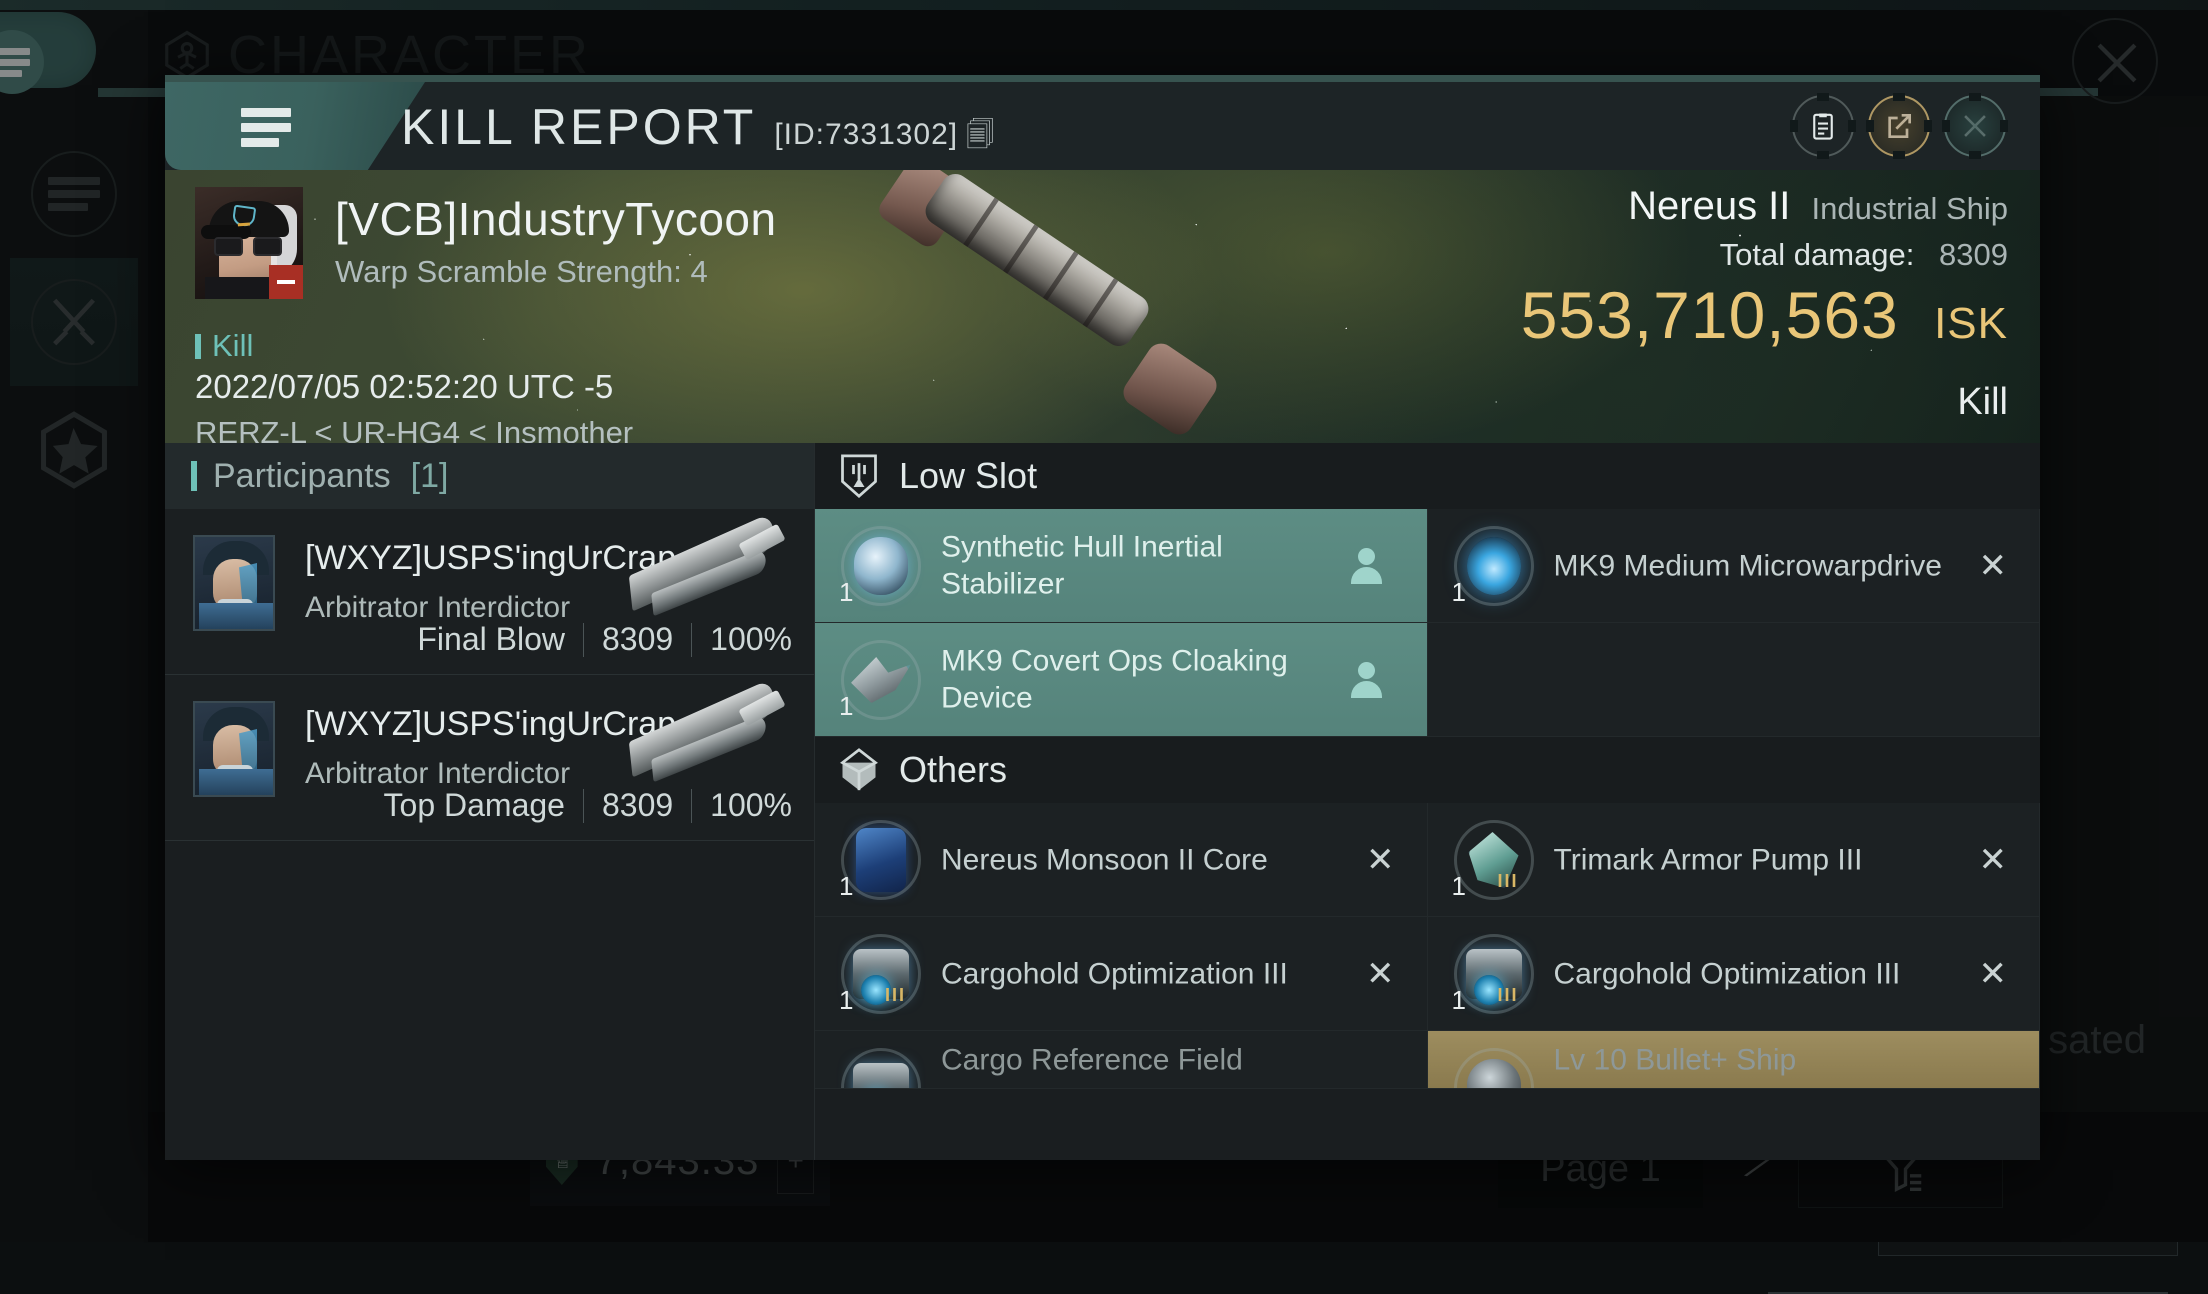 The width and height of the screenshot is (2208, 1294). I want to click on result-label: Kill, so click(1764, 402).